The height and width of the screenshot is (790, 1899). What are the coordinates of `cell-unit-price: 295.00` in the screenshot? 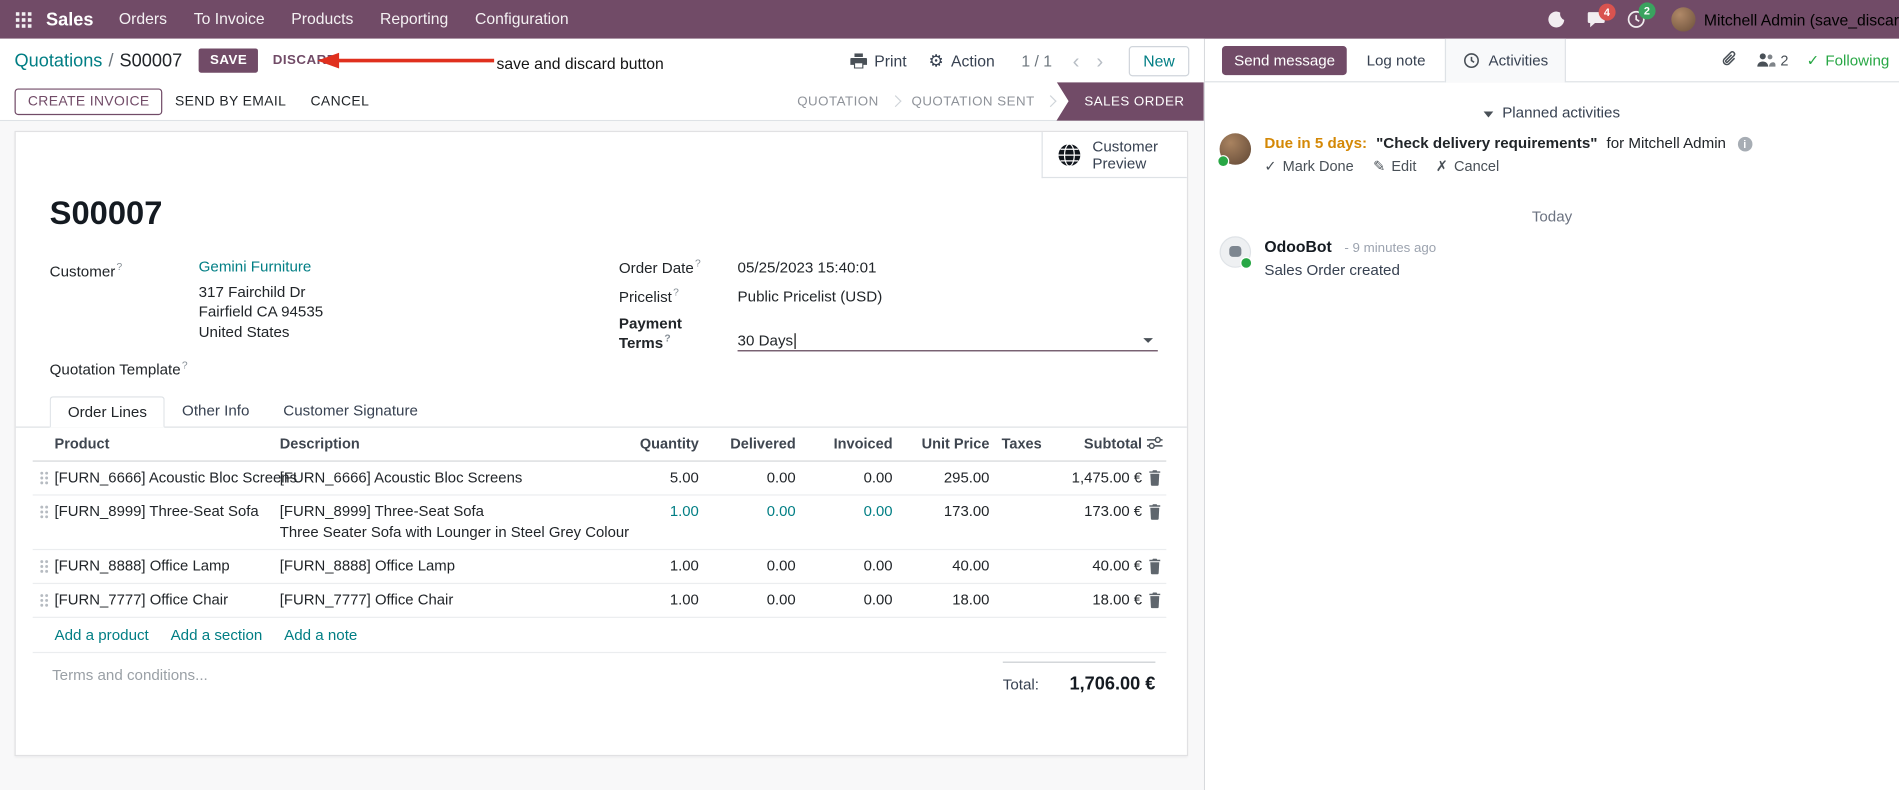 It's located at (943, 478).